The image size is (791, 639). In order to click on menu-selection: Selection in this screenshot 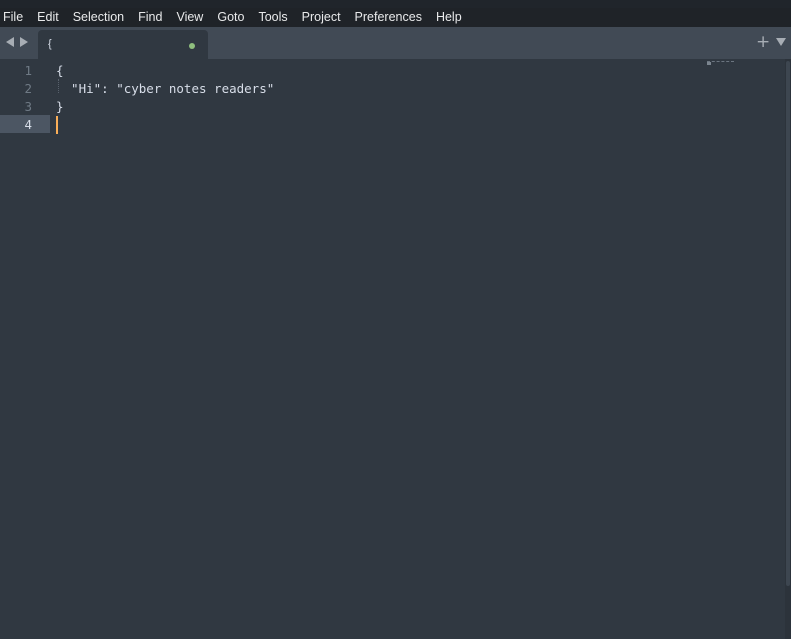, I will do `click(98, 17)`.